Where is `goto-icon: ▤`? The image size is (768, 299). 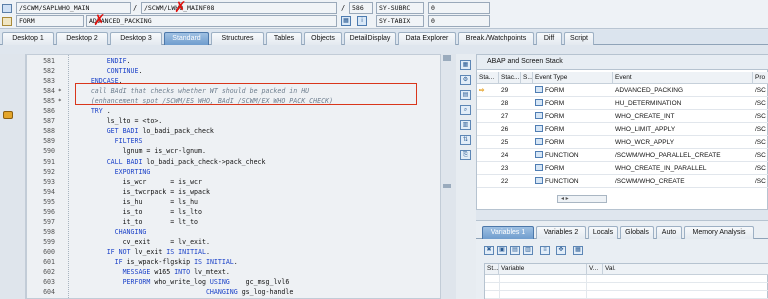 goto-icon: ▤ is located at coordinates (465, 95).